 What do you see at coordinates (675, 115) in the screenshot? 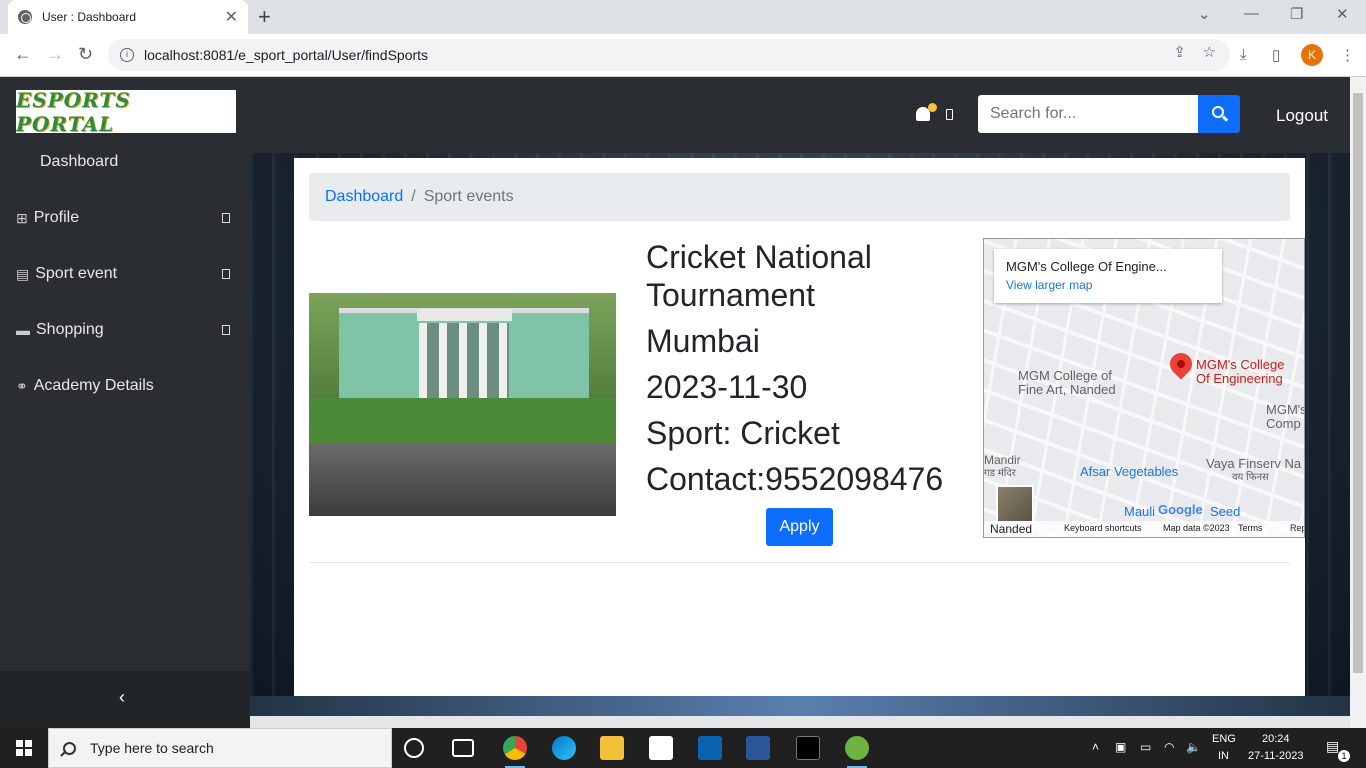
I see `top-navbar: ESPORTS PORTAL Logout` at bounding box center [675, 115].